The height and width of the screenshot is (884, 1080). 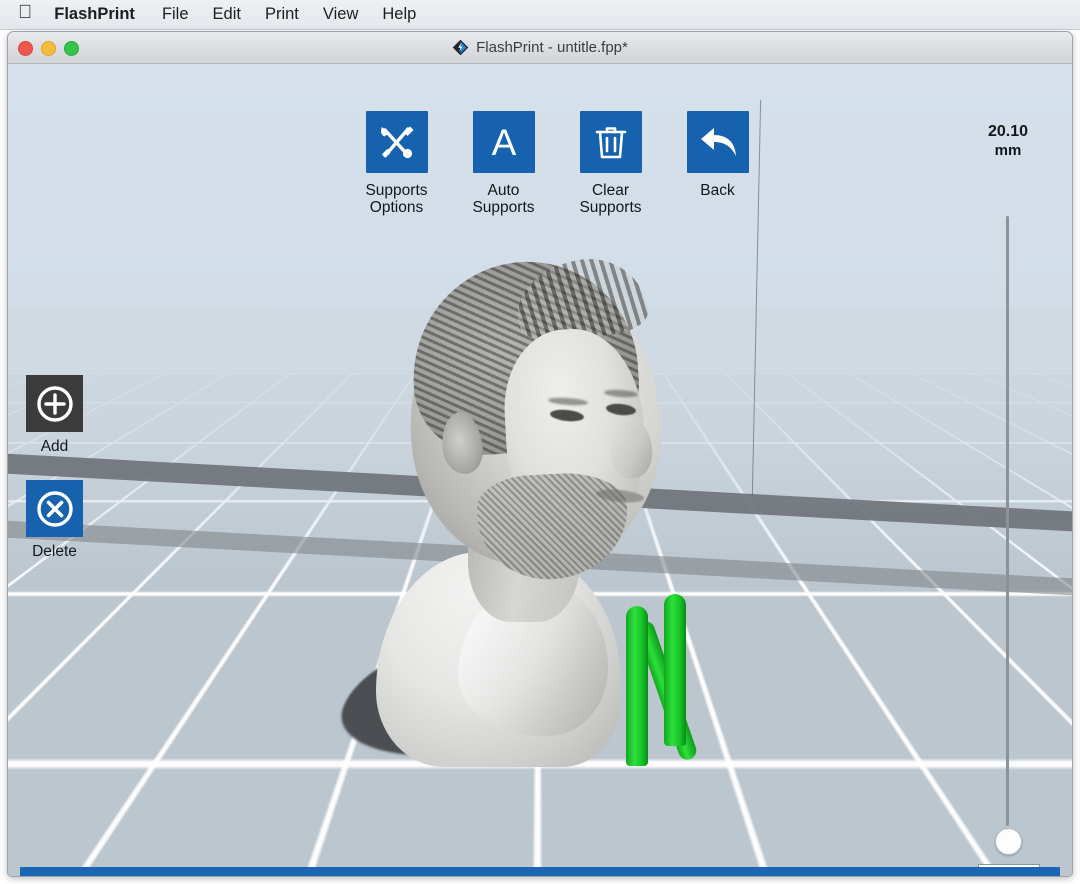 I want to click on window-title: FlashPrint - untitle.fpp*, so click(x=552, y=47).